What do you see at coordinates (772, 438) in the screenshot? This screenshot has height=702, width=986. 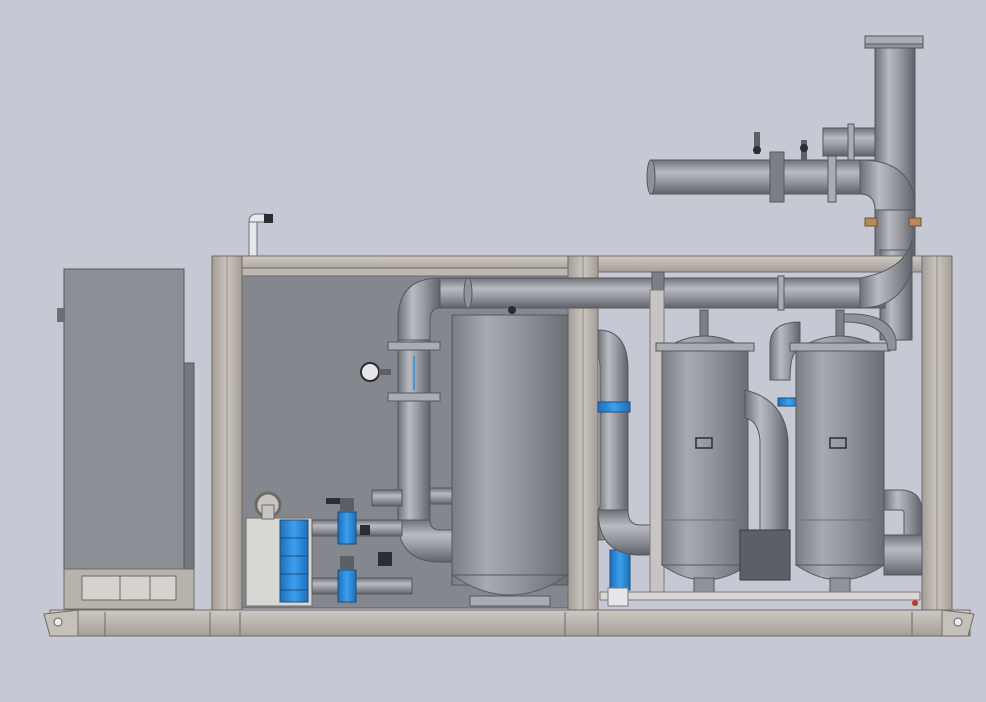 I see `crossover-pipe` at bounding box center [772, 438].